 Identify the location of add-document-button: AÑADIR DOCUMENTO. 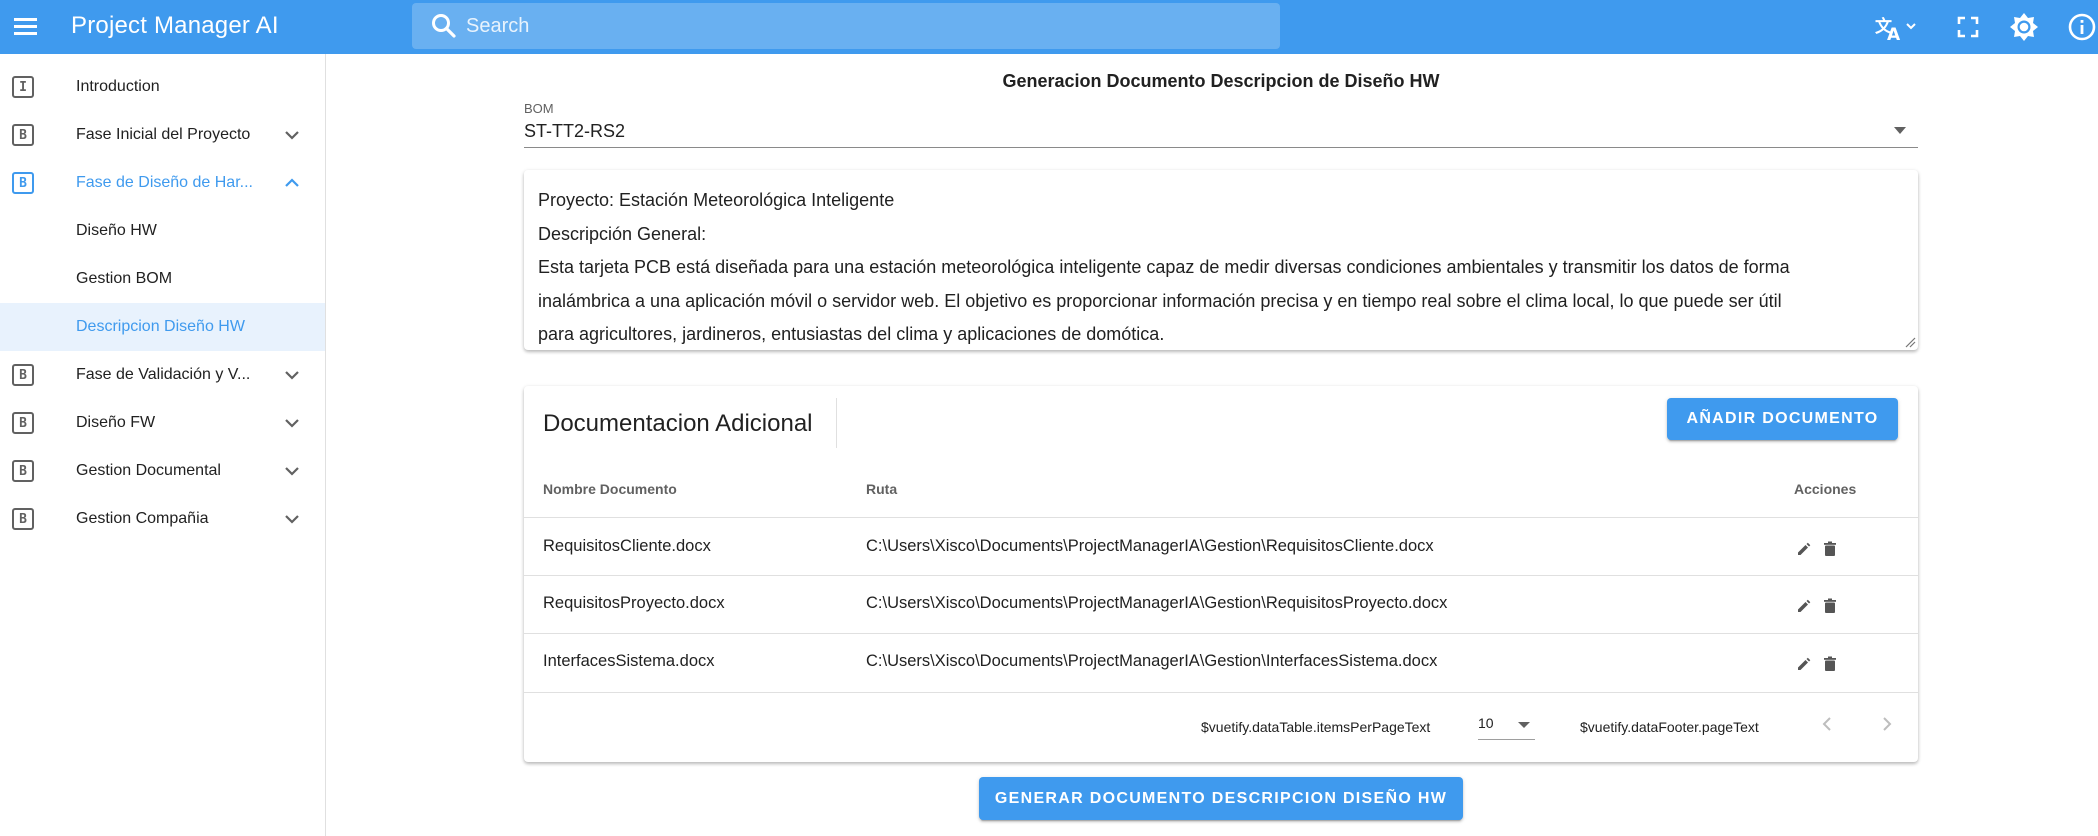
(1782, 419).